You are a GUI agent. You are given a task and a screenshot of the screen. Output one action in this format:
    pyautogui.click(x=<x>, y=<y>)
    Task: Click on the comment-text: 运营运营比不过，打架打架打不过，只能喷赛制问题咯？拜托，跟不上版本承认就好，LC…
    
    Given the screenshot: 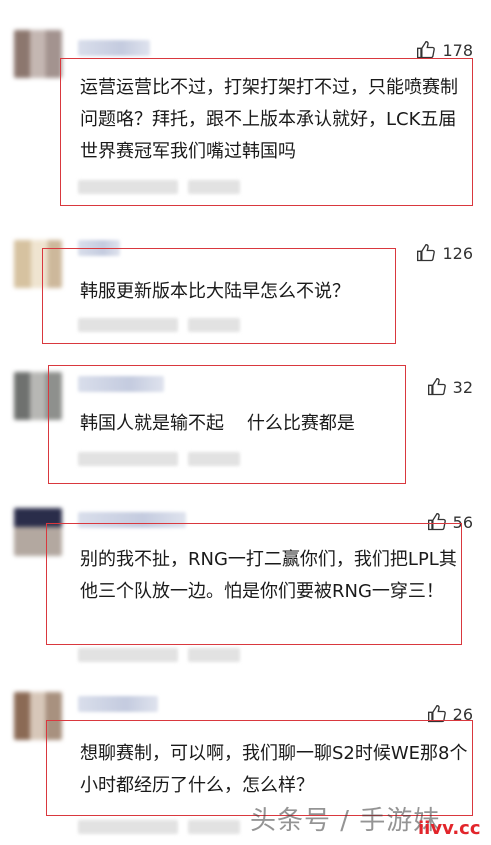 What is the action you would take?
    pyautogui.click(x=269, y=119)
    